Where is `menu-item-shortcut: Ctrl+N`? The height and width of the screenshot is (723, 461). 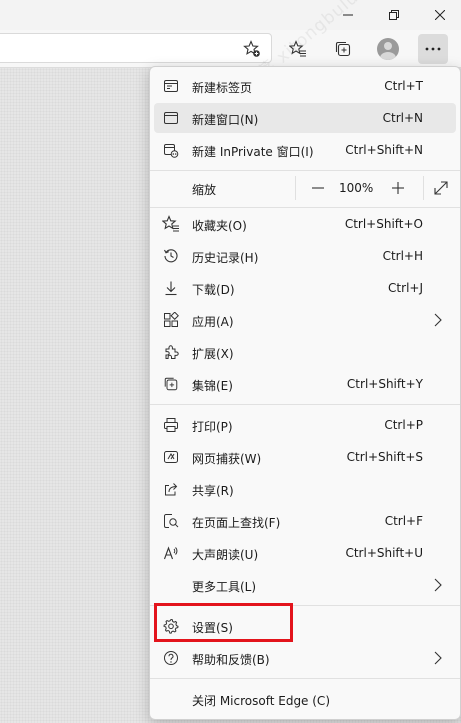
menu-item-shortcut: Ctrl+N is located at coordinates (402, 118).